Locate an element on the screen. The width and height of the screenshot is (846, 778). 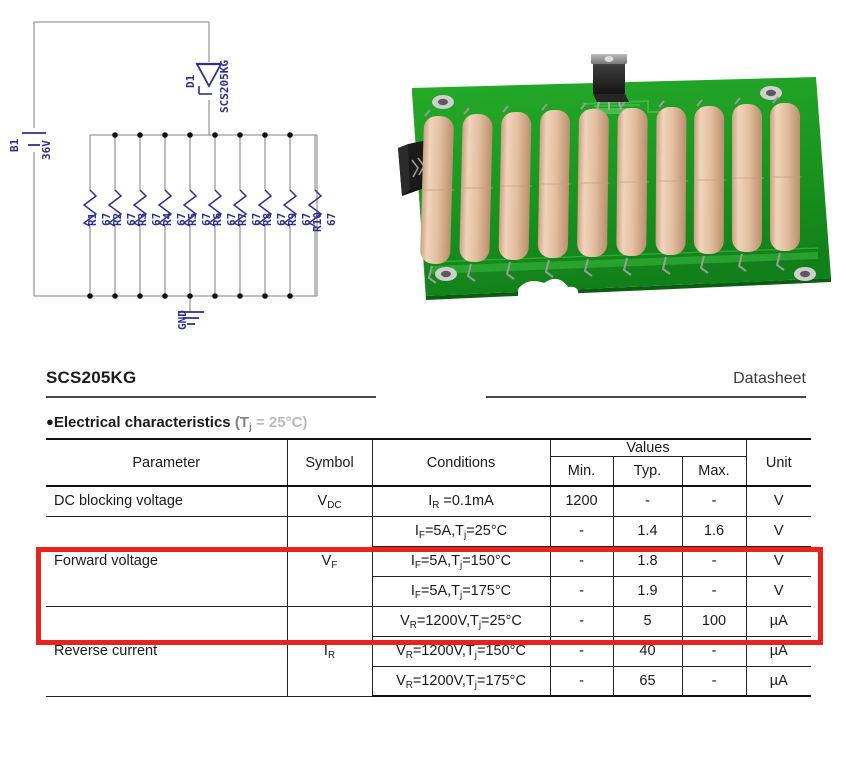
row-symbol: VDC is located at coordinates (329, 501).